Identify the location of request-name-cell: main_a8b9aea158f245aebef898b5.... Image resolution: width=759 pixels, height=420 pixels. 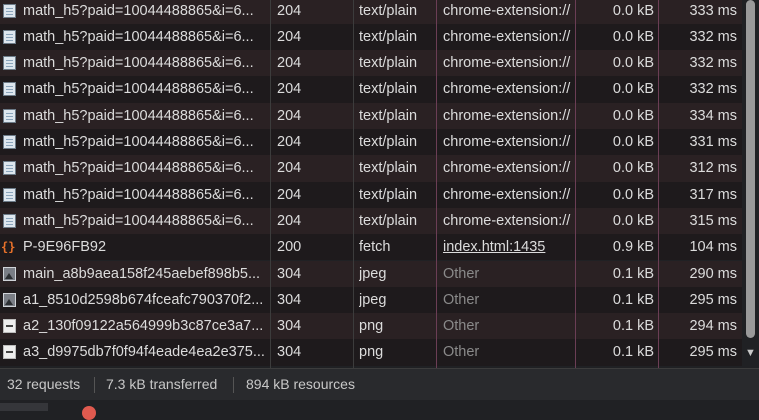
(135, 274).